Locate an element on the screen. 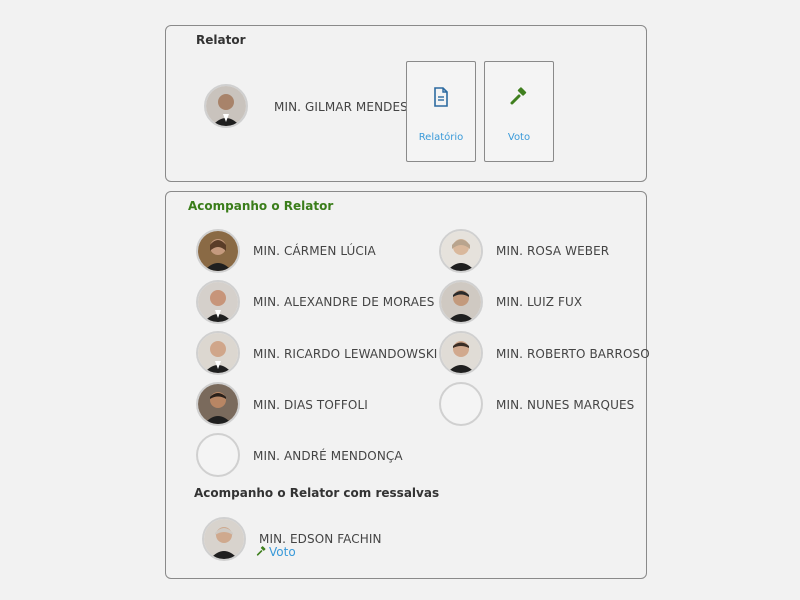 The image size is (800, 600). minister-name: MIN. RICARDO LEWANDOWSKI is located at coordinates (345, 354).